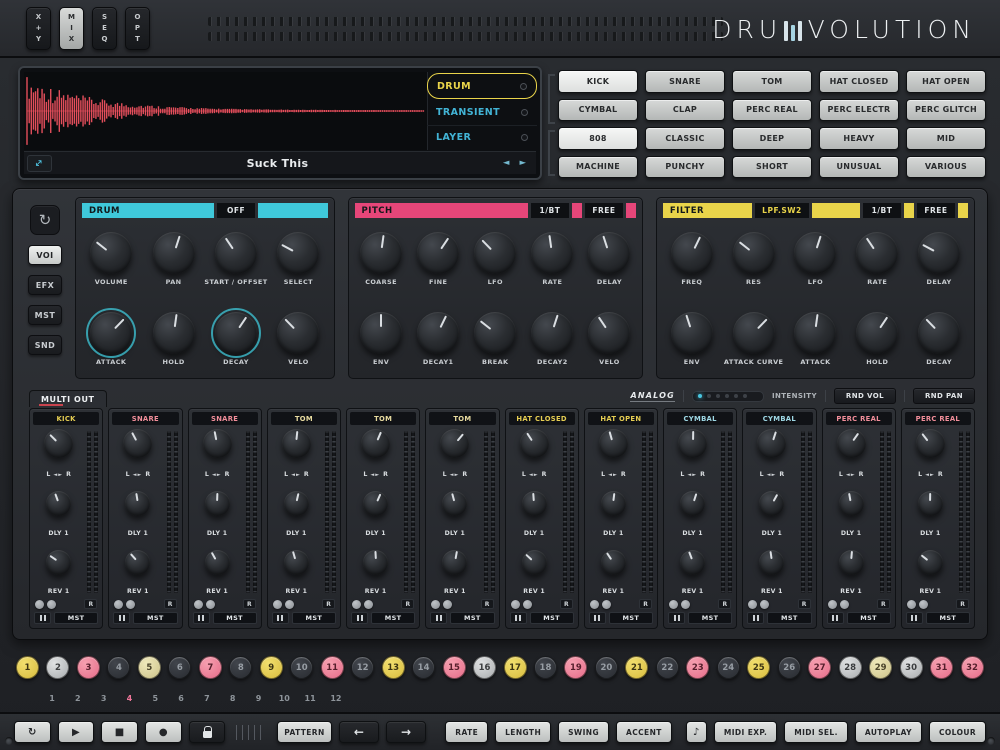  Describe the element at coordinates (881, 210) in the screenshot. I see `header-seg-1-bt: 1/BT` at that location.